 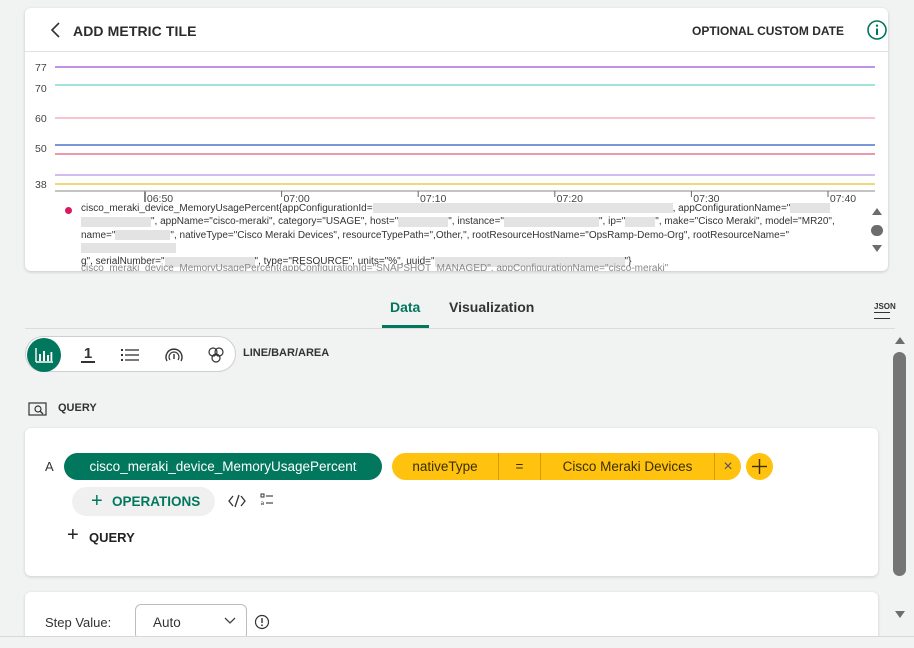 What do you see at coordinates (457, 642) in the screenshot?
I see `bottom-bar` at bounding box center [457, 642].